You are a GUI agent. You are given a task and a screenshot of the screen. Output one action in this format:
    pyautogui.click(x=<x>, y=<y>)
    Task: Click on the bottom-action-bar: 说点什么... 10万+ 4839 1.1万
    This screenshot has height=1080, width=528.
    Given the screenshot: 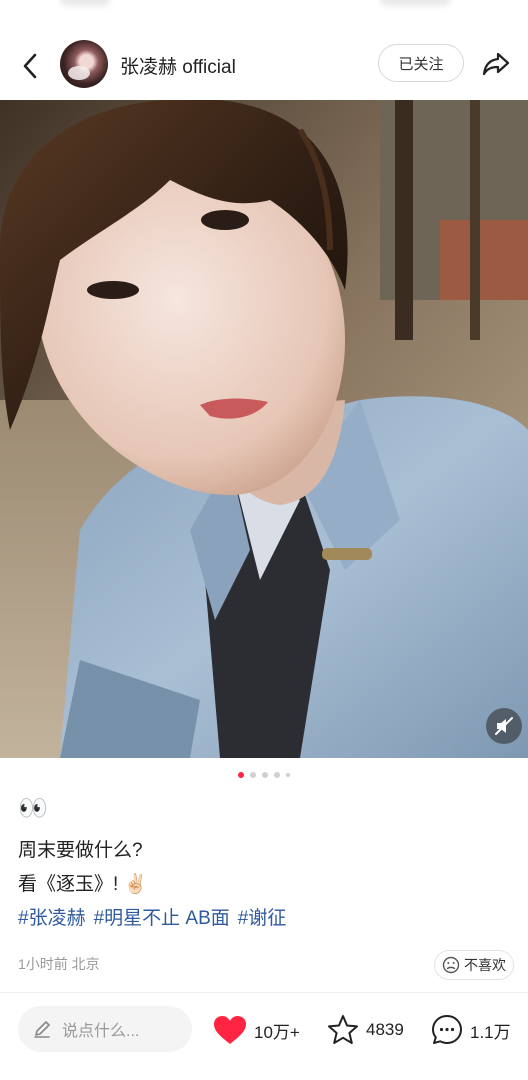 What is the action you would take?
    pyautogui.click(x=264, y=1030)
    